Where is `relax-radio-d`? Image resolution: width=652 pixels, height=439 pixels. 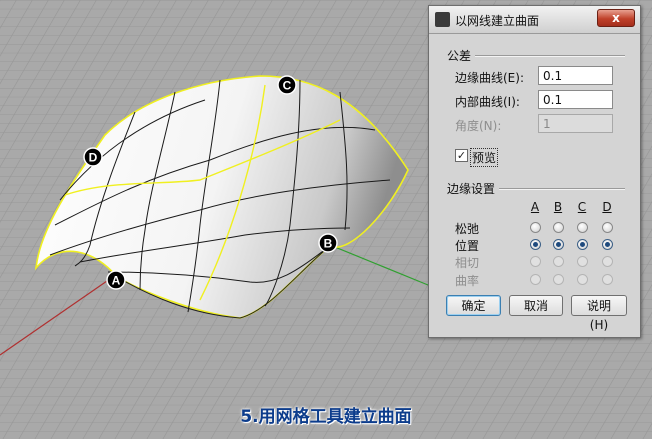
relax-radio-d is located at coordinates (607, 227).